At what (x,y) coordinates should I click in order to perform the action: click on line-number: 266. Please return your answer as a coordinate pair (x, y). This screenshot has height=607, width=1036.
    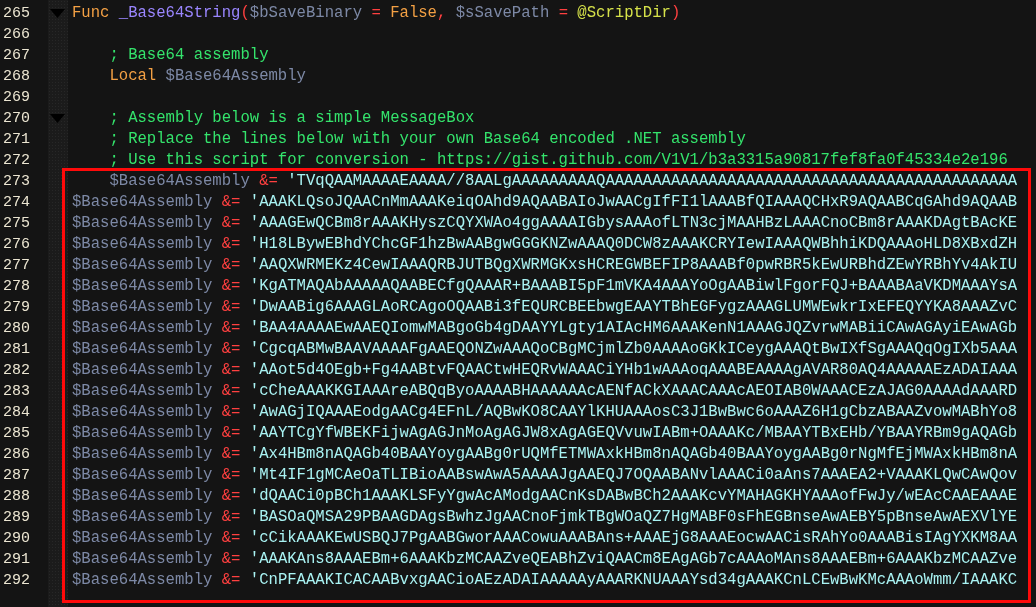
    Looking at the image, I should click on (17, 35).